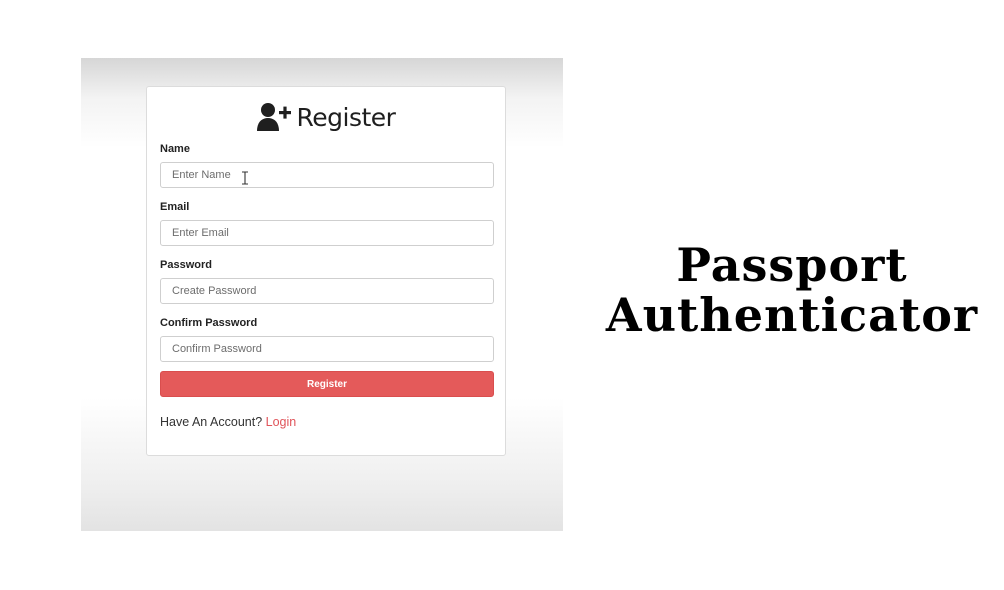 The width and height of the screenshot is (1004, 590). Describe the element at coordinates (186, 265) in the screenshot. I see `password-label: Password` at that location.